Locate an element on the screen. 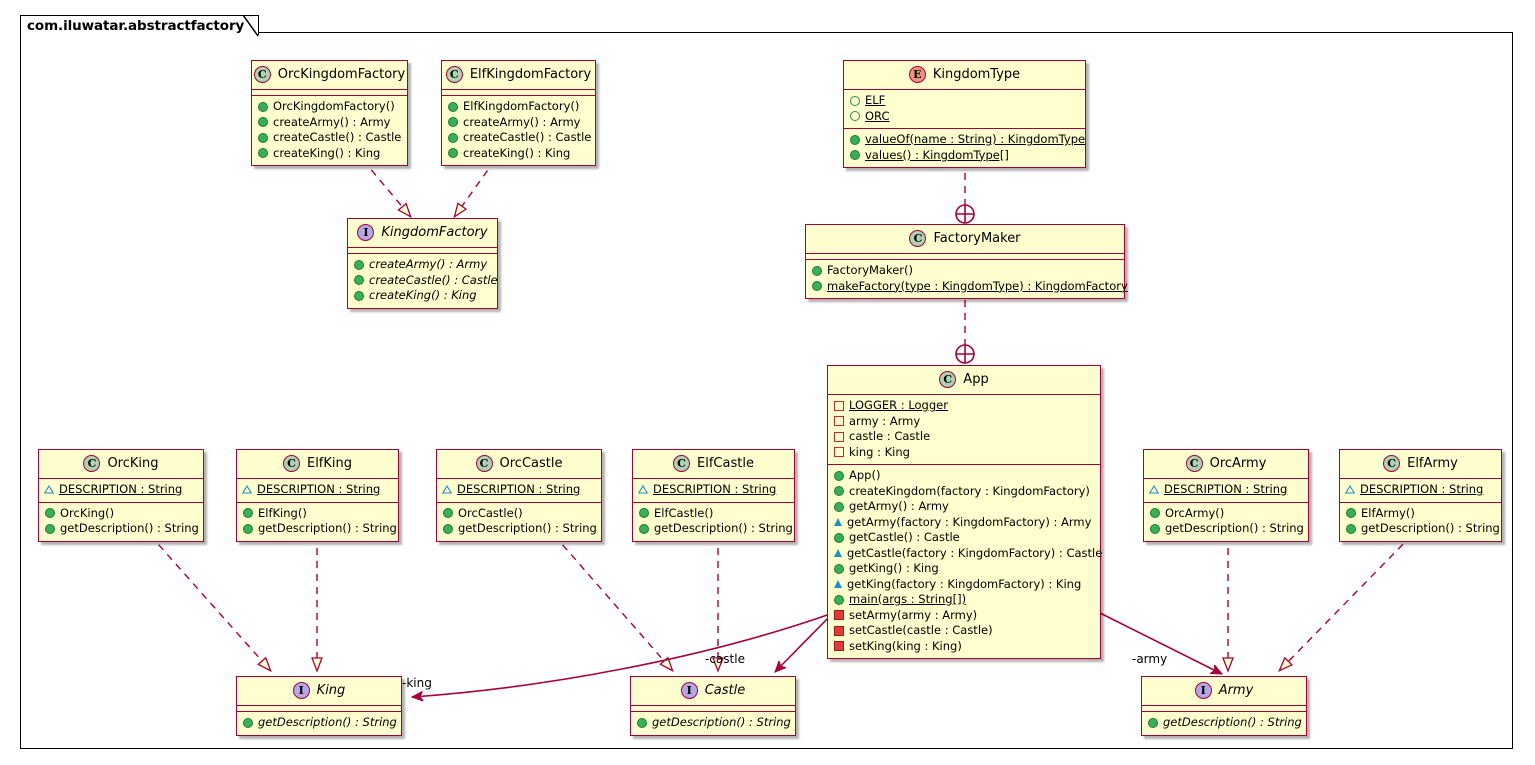 The image size is (1535, 765). interface-box-army: I Army getDescription() : String is located at coordinates (1224, 706).